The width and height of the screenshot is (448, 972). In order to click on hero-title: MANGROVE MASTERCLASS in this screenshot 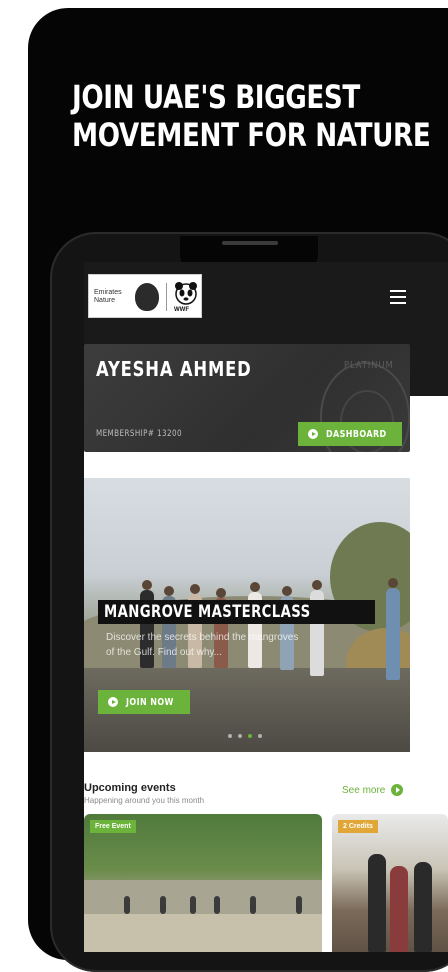, I will do `click(236, 612)`.